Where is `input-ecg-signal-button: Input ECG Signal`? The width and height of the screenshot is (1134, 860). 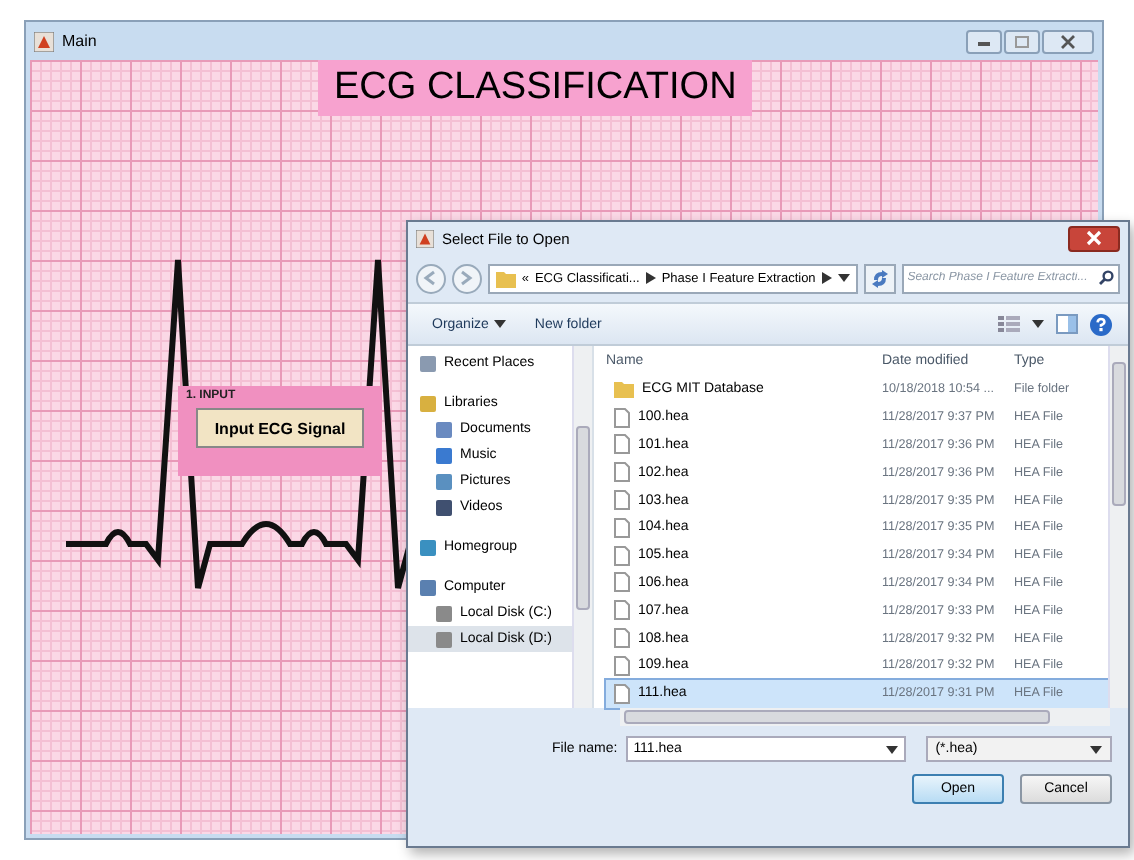 input-ecg-signal-button: Input ECG Signal is located at coordinates (280, 428).